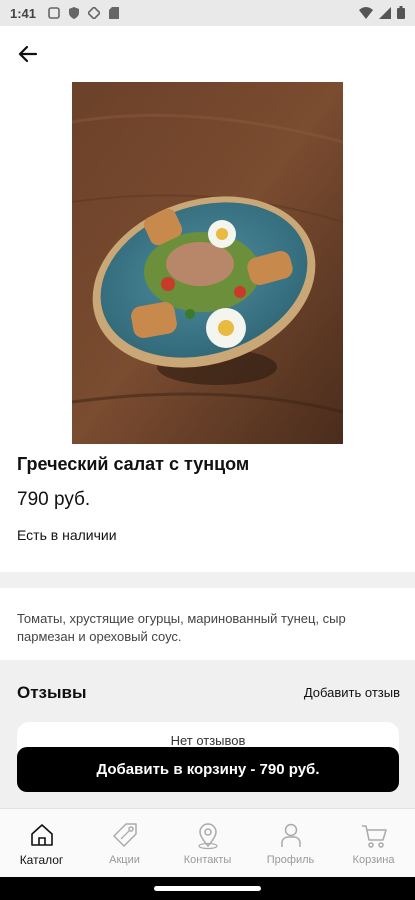  I want to click on arrow-left-icon, so click(28, 54).